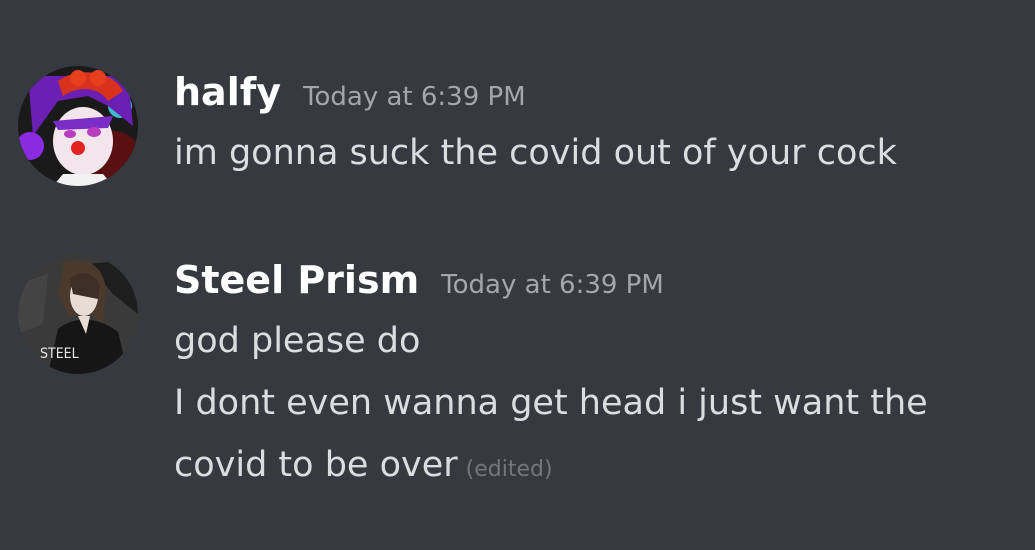  What do you see at coordinates (59, 354) in the screenshot?
I see `avatar-text: STEEL` at bounding box center [59, 354].